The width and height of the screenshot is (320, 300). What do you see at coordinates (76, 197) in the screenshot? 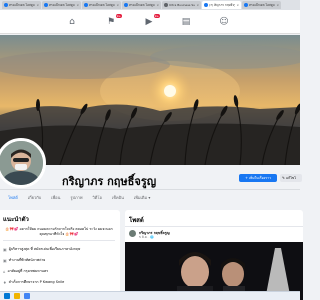
I see `profile-tab: รูปภาพ` at bounding box center [76, 197].